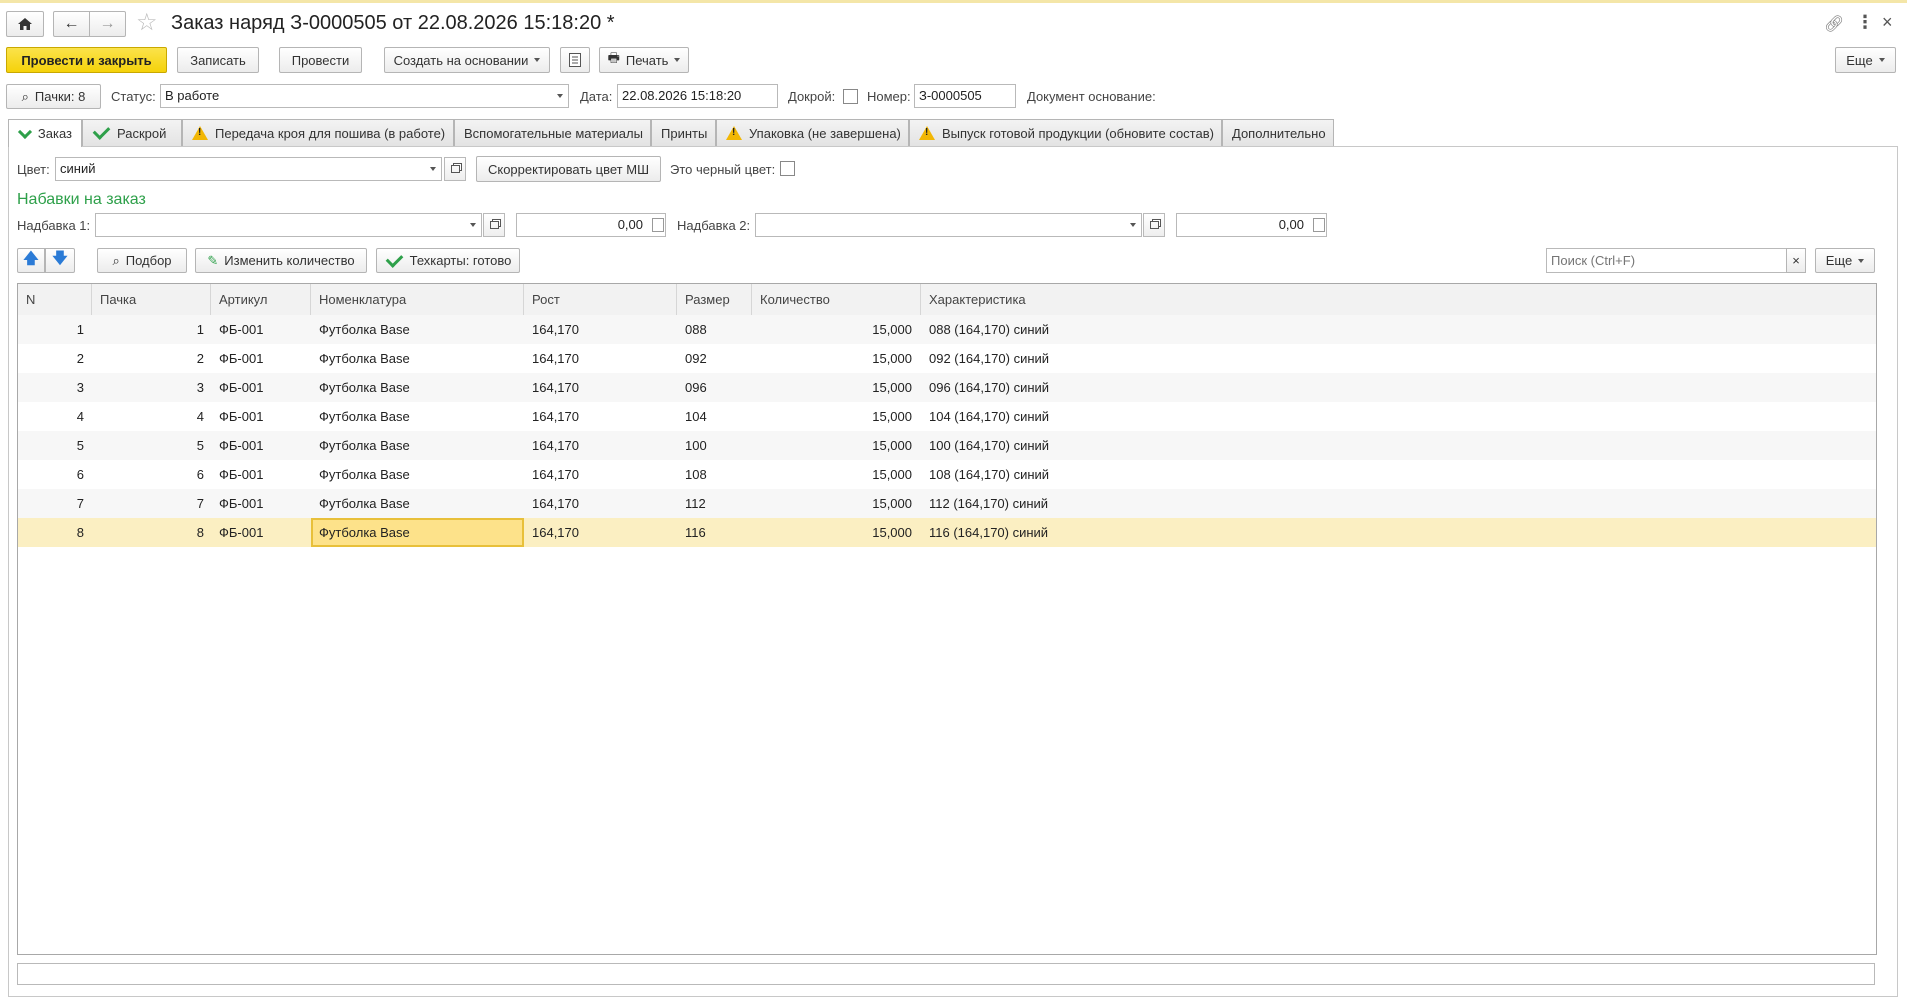 The image size is (1907, 1004). Describe the element at coordinates (132, 132) in the screenshot. I see `tab-cutting: Раскрой` at that location.